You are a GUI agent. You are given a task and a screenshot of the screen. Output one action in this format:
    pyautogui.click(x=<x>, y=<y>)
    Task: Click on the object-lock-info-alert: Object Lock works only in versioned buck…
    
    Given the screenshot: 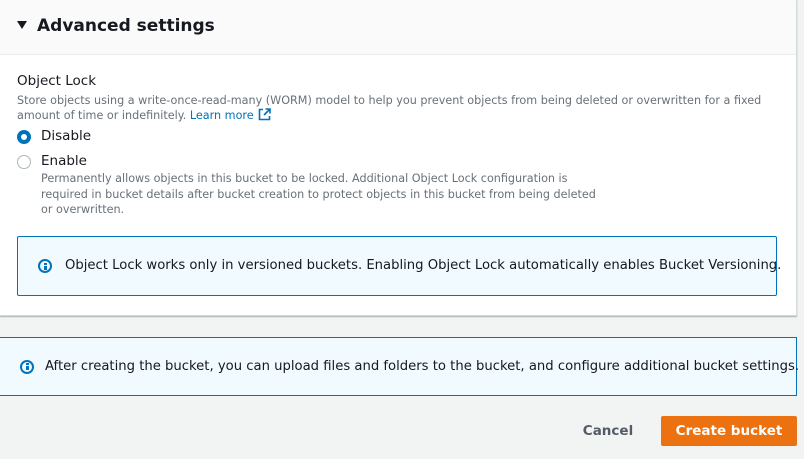 What is the action you would take?
    pyautogui.click(x=399, y=266)
    